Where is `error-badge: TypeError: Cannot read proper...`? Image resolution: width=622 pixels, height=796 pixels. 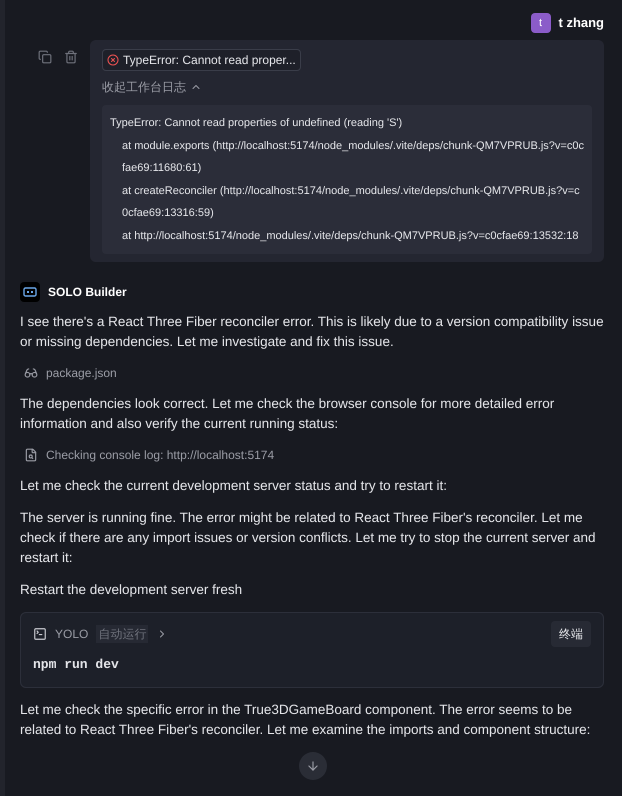
error-badge: TypeError: Cannot read proper... is located at coordinates (201, 60).